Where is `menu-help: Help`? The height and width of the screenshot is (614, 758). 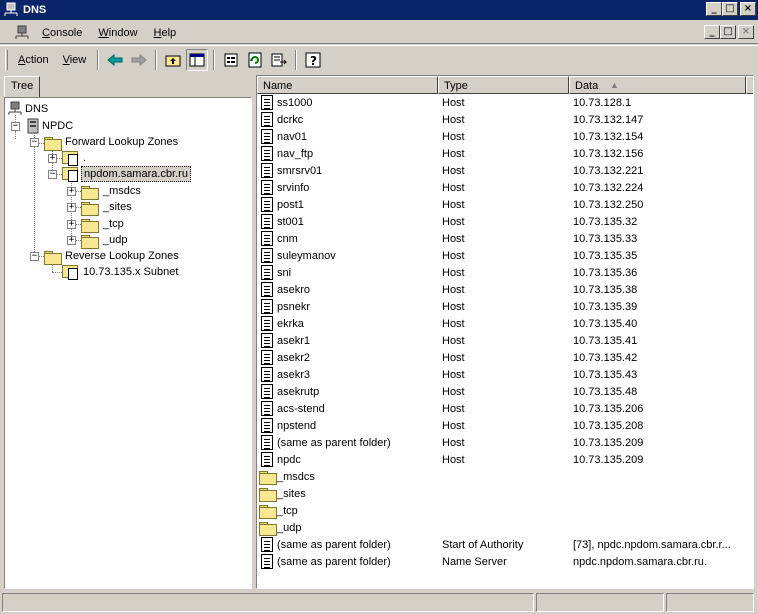
menu-help: Help is located at coordinates (165, 33).